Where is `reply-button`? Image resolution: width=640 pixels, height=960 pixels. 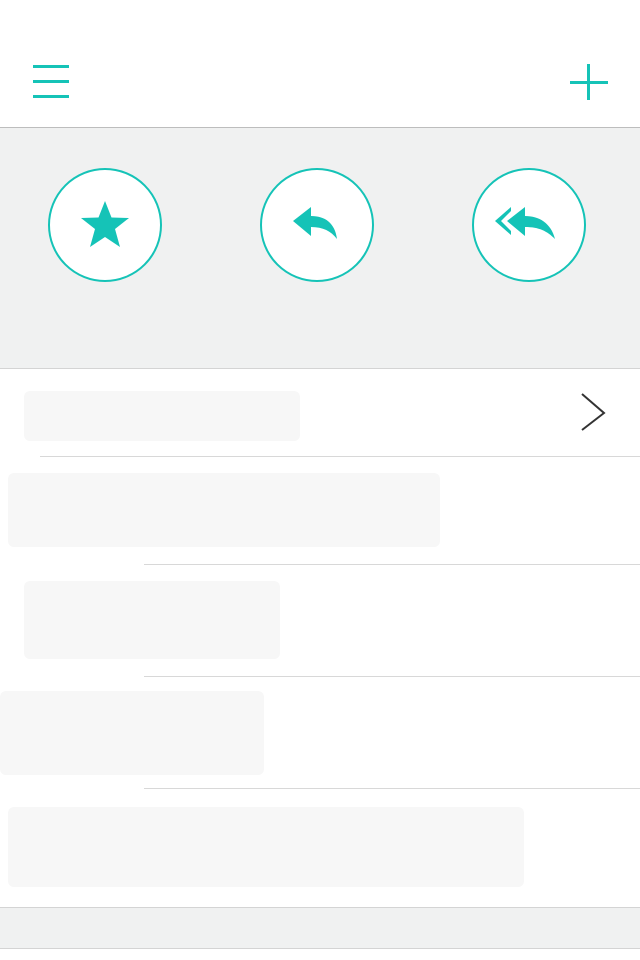 reply-button is located at coordinates (317, 225).